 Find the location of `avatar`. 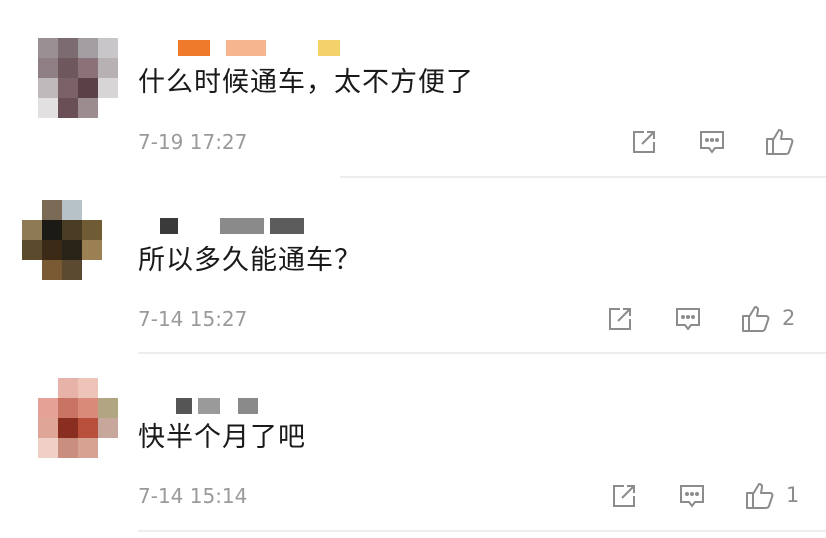

avatar is located at coordinates (78, 418).